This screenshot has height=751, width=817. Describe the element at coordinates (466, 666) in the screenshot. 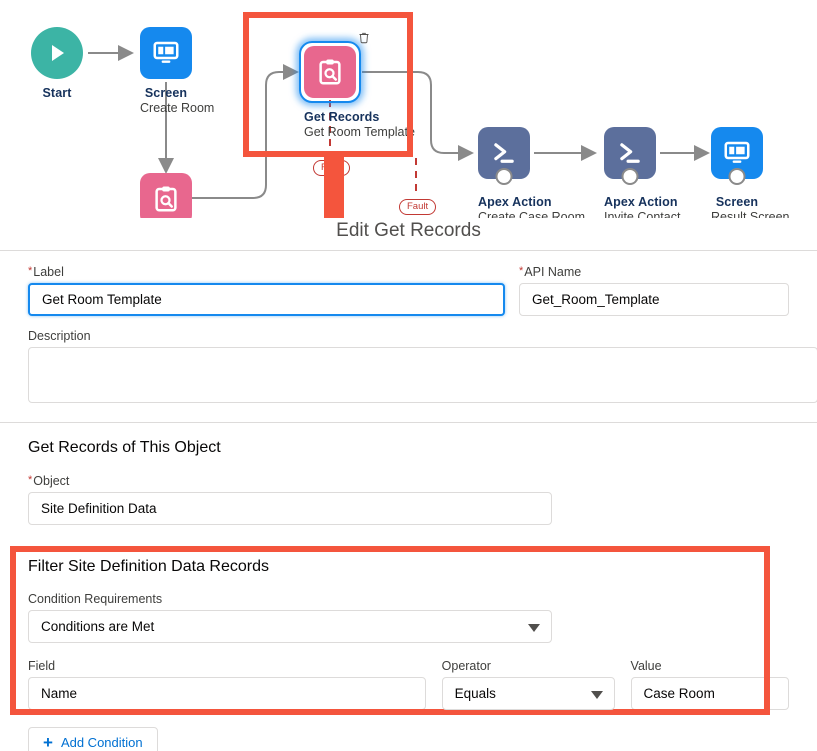

I see `operator-label: Operator` at that location.